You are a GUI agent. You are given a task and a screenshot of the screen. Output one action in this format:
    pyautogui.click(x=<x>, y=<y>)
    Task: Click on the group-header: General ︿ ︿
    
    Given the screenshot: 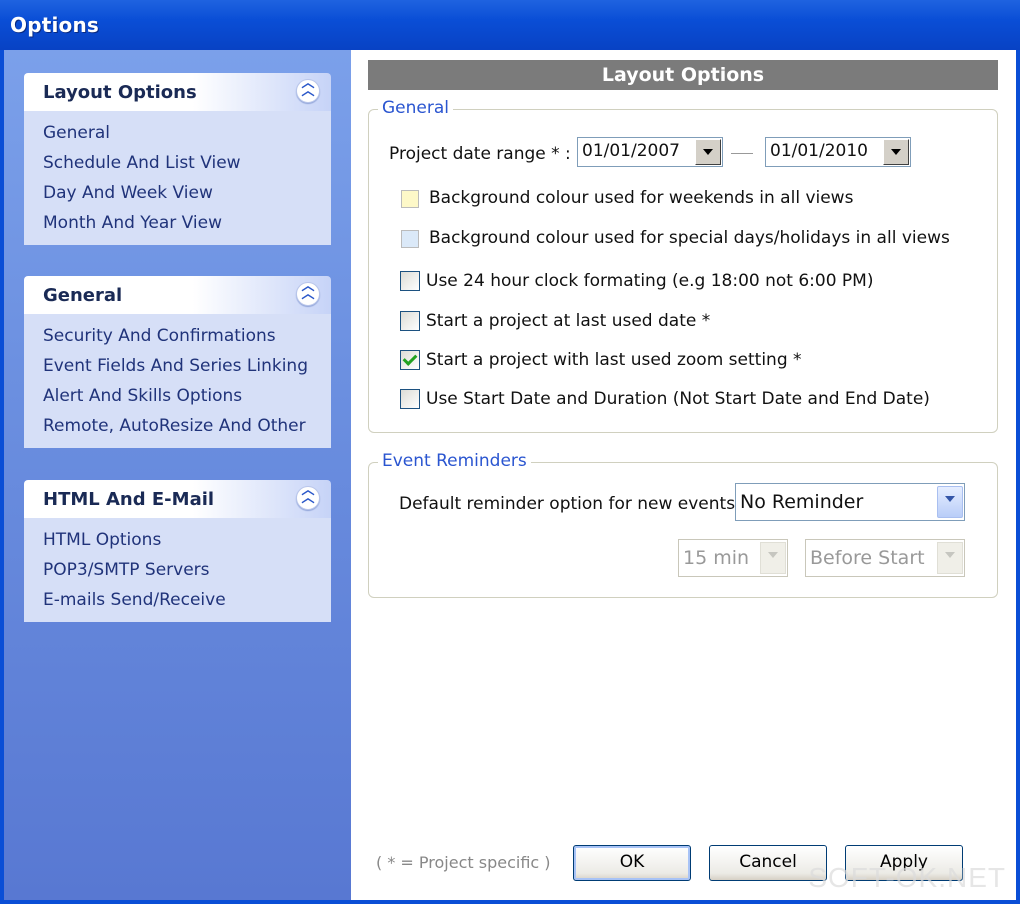 What is the action you would take?
    pyautogui.click(x=177, y=295)
    